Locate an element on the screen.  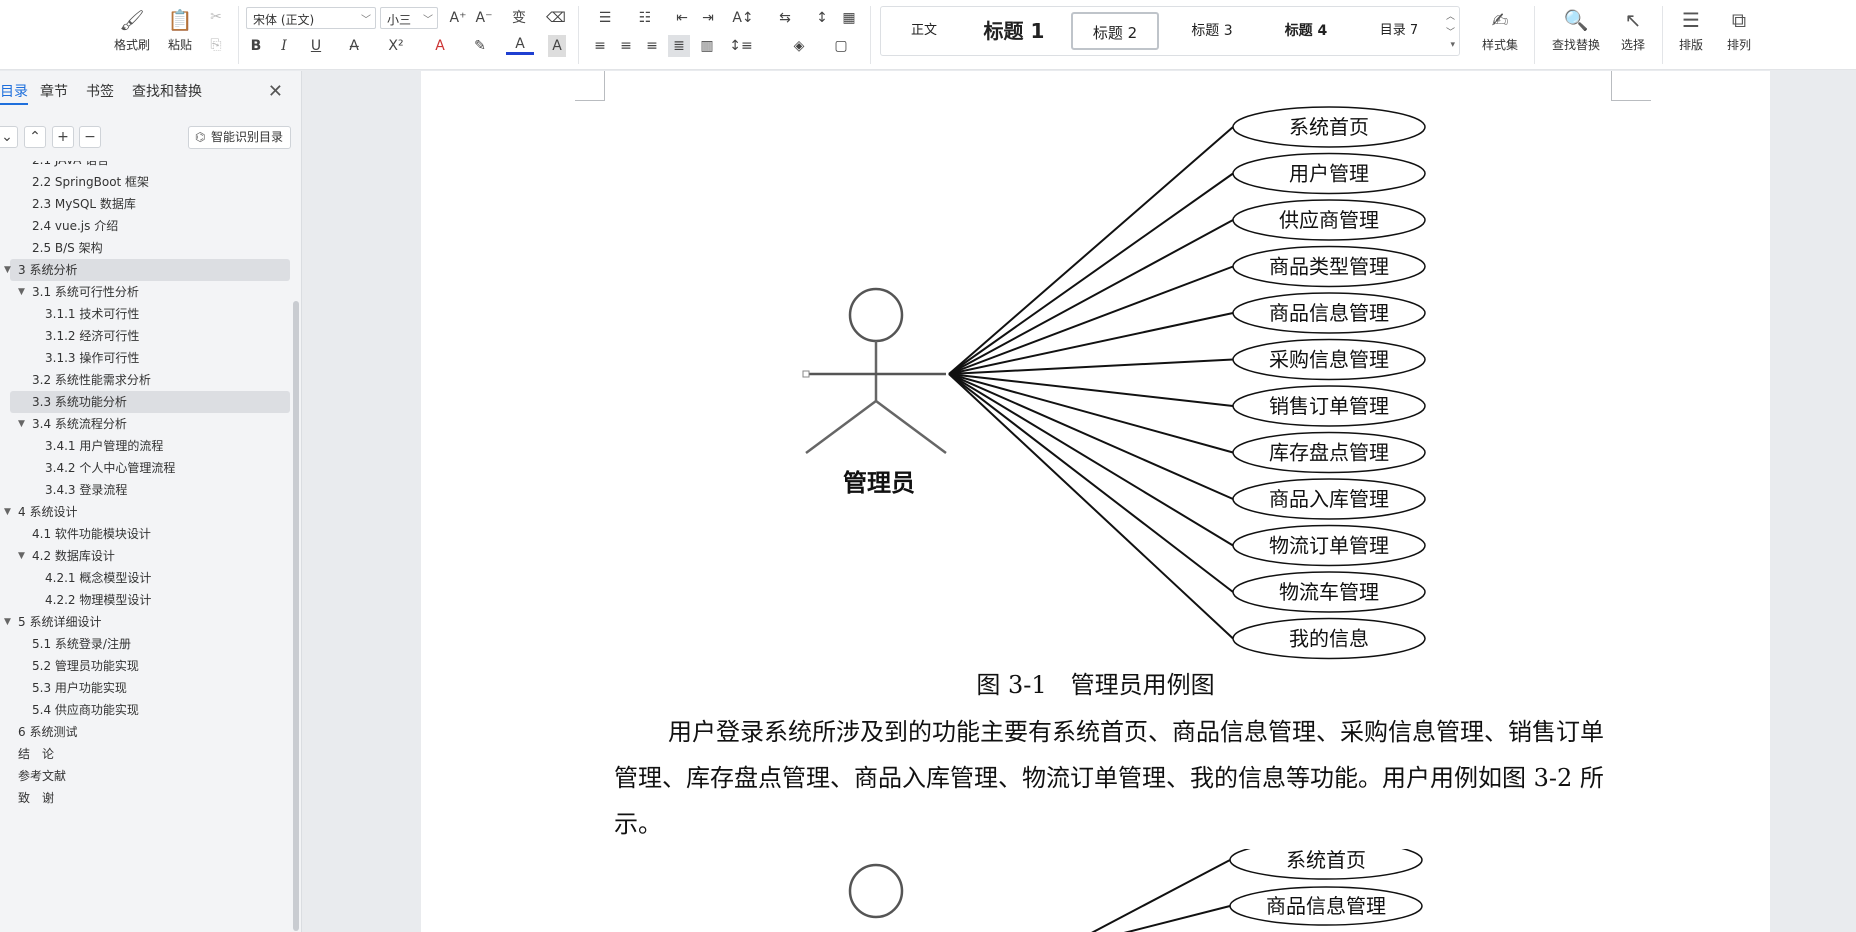
toc-item: 5.4 供应商功能实现 is located at coordinates (150, 710).